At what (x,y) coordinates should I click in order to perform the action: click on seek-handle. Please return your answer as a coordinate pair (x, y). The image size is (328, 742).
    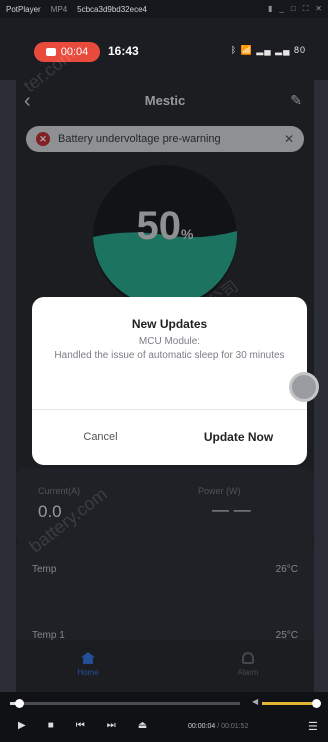
    Looking at the image, I should click on (19, 703).